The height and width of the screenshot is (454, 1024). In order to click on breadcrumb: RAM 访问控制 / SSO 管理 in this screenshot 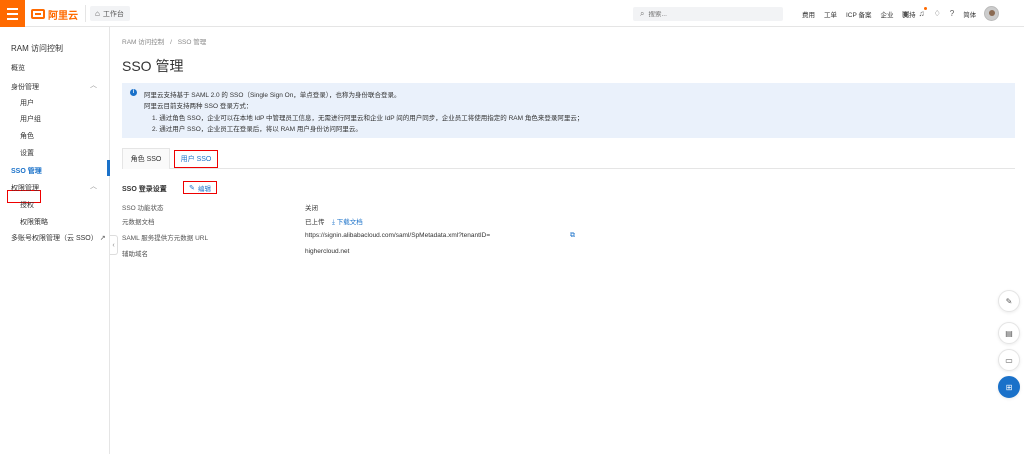, I will do `click(164, 42)`.